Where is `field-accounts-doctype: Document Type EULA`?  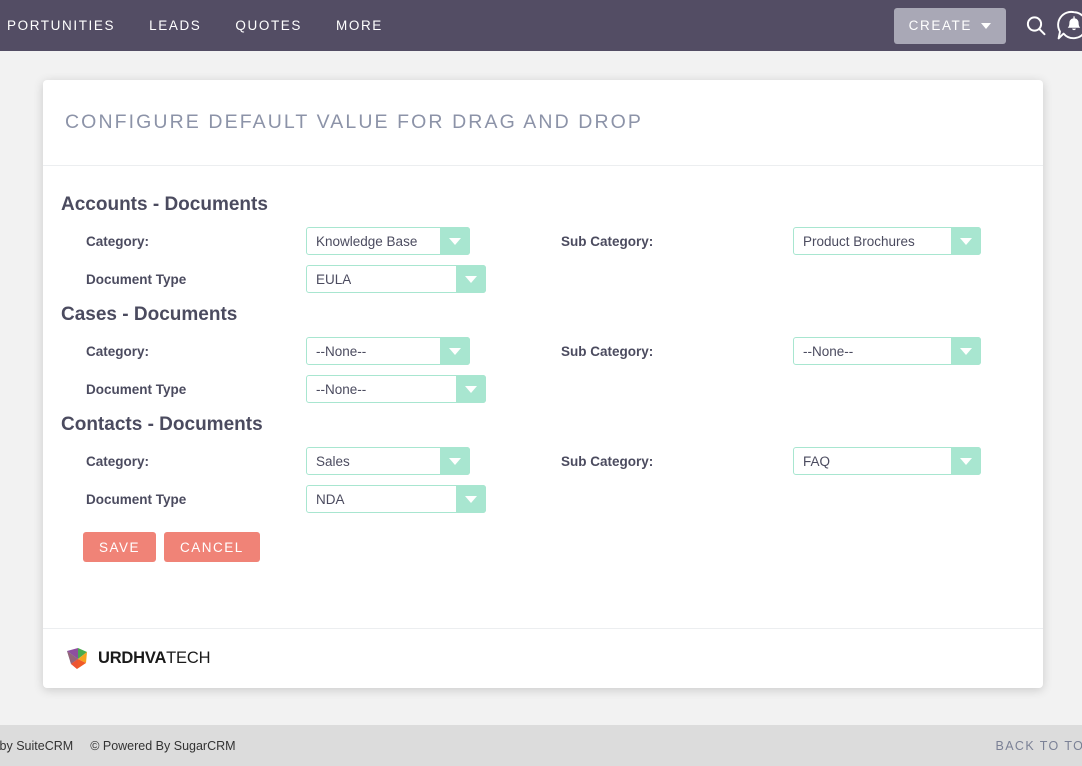 field-accounts-doctype: Document Type EULA is located at coordinates (306, 279).